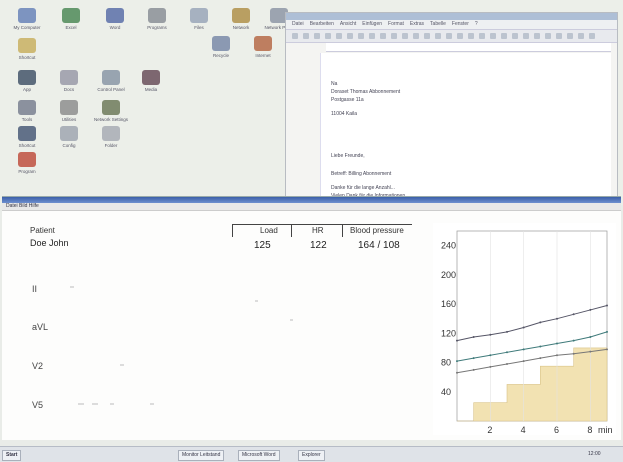 This screenshot has height=462, width=623. What do you see at coordinates (605, 430) in the screenshot?
I see `x-axis-label: min` at bounding box center [605, 430].